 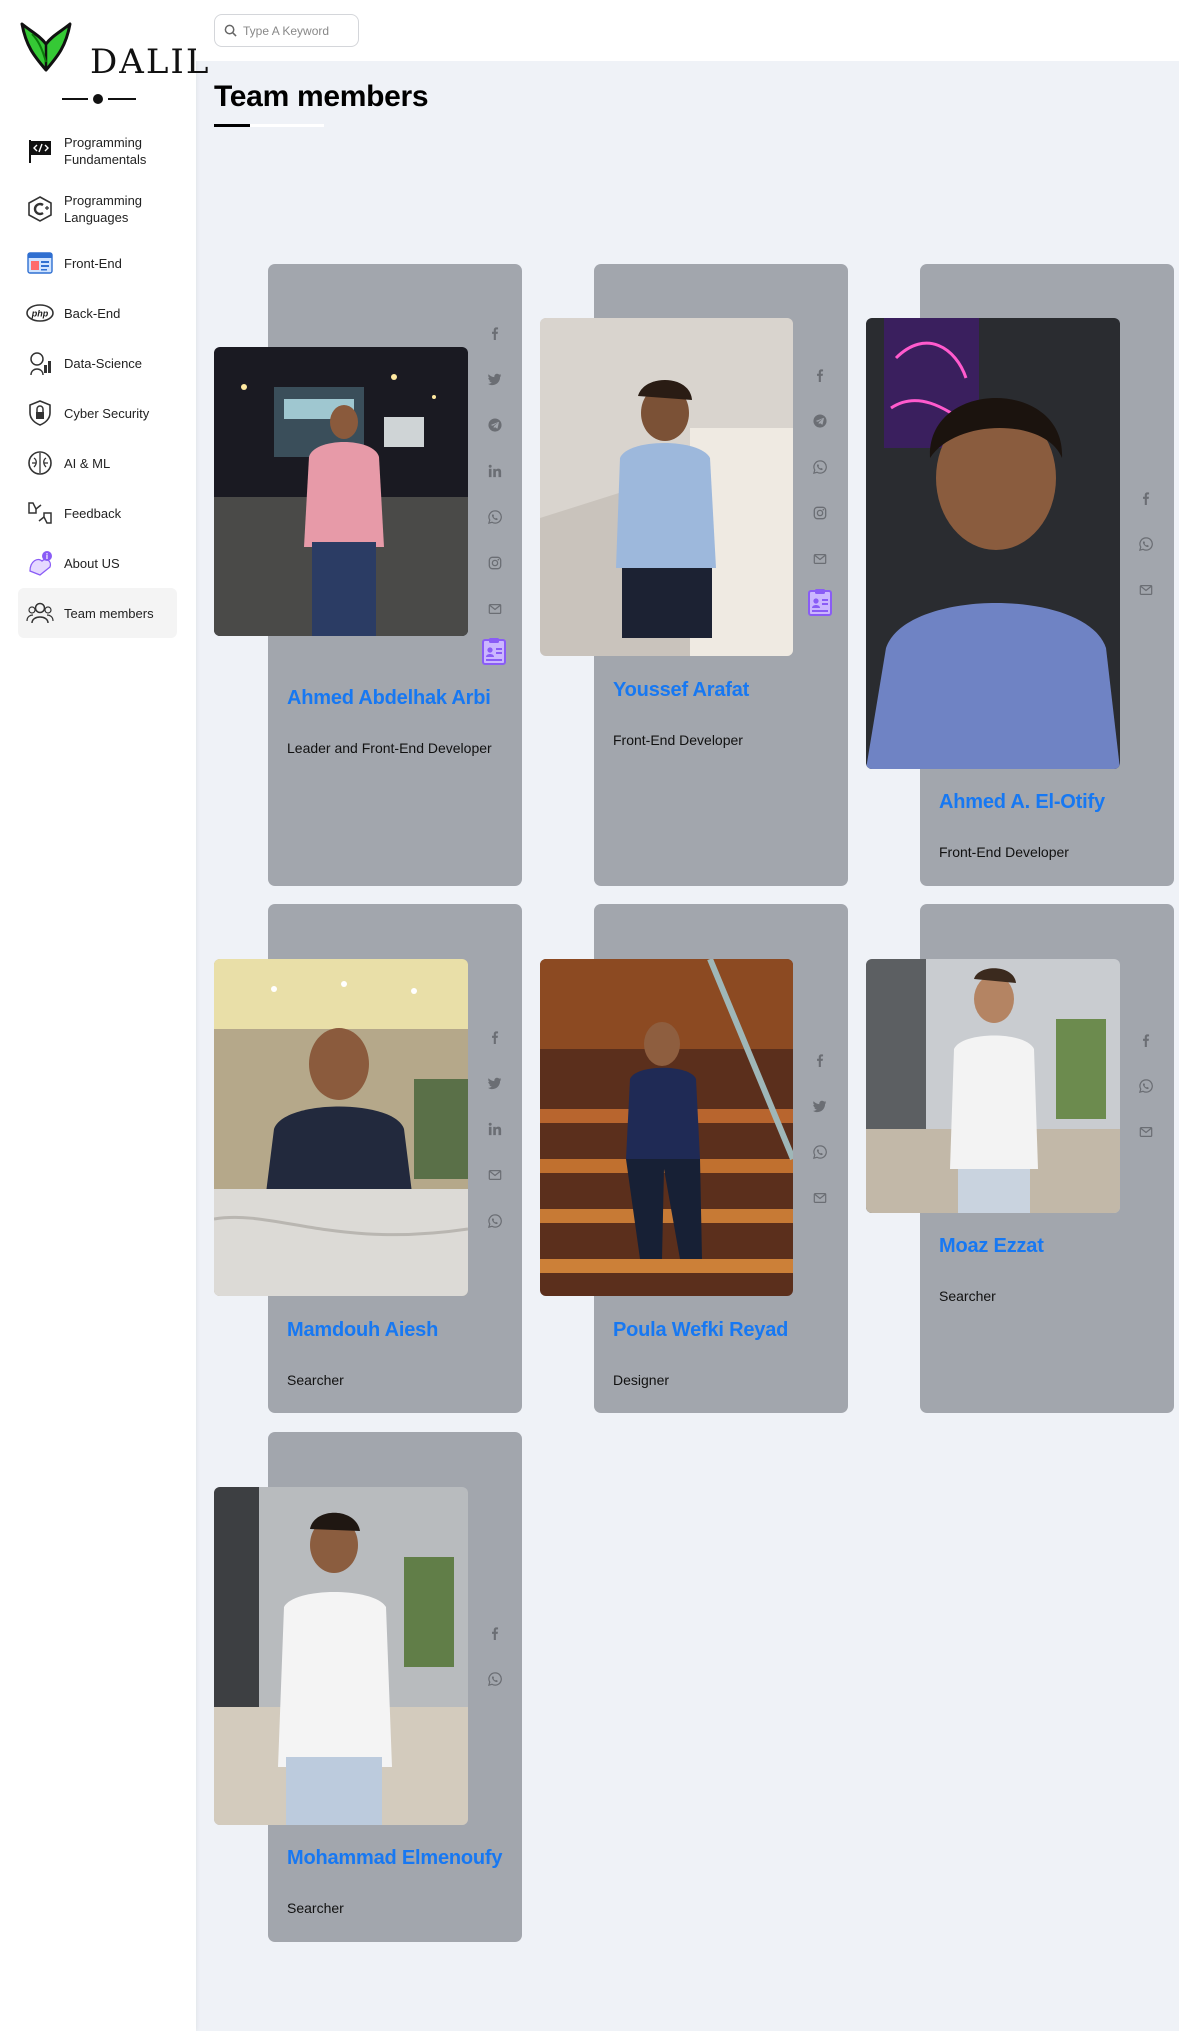 I want to click on search-icon, so click(x=230, y=30).